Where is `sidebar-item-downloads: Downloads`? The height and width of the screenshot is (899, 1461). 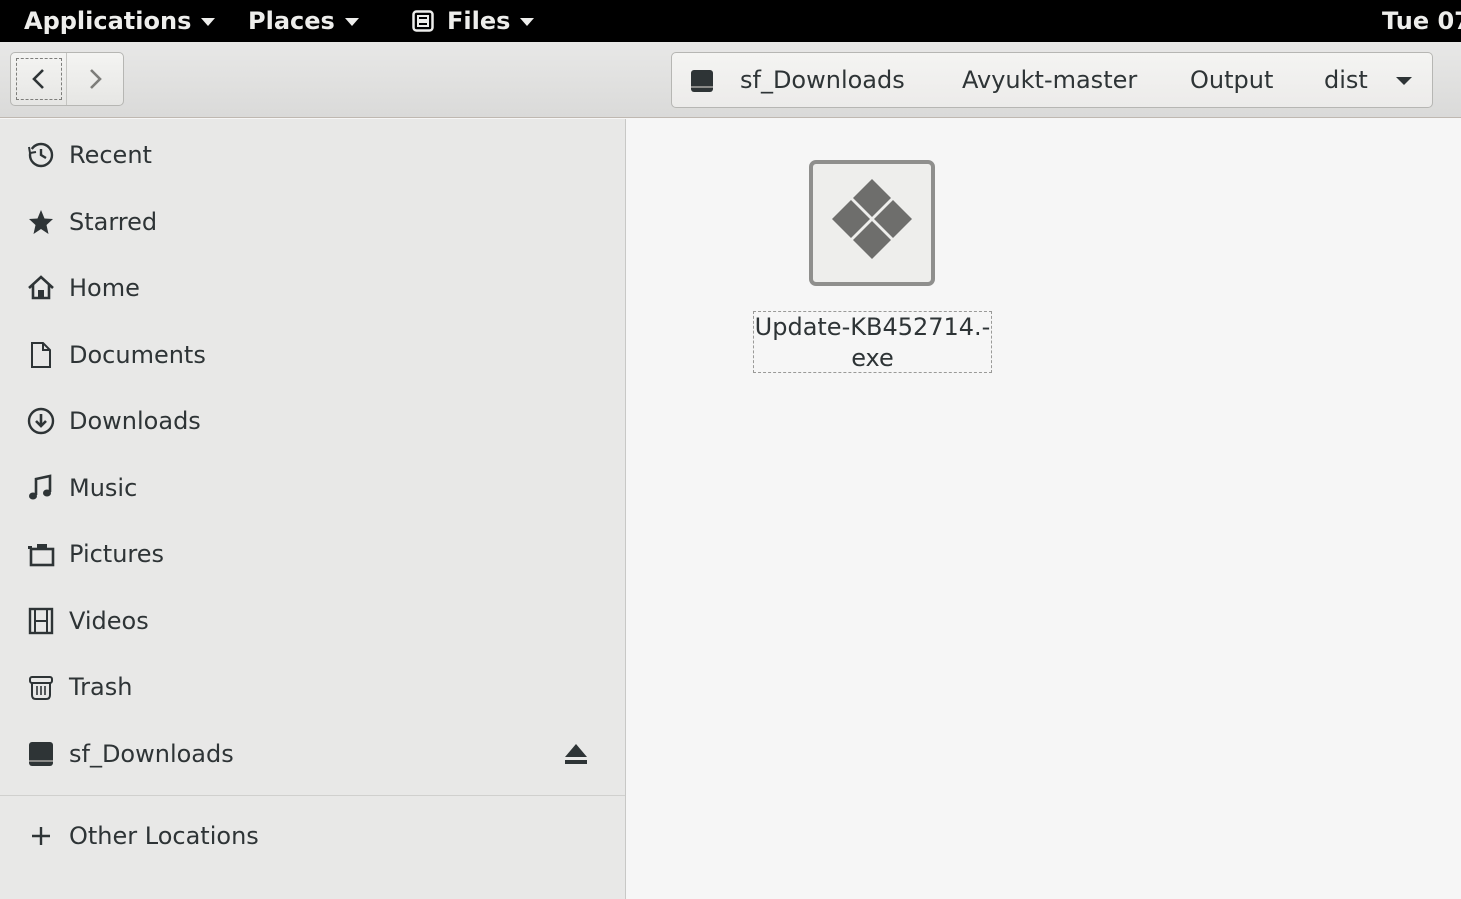 sidebar-item-downloads: Downloads is located at coordinates (312, 421).